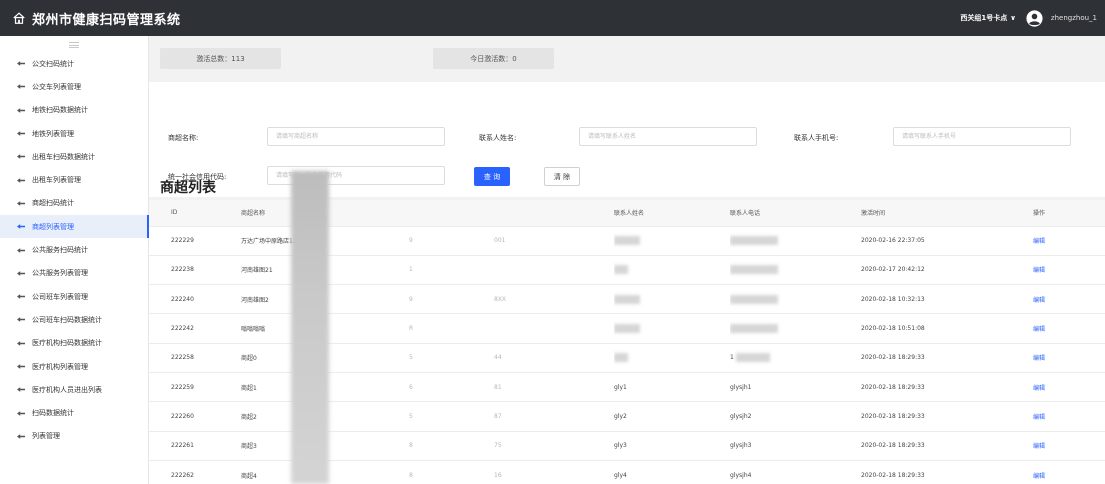  I want to click on column-header: 激活时间, so click(947, 213).